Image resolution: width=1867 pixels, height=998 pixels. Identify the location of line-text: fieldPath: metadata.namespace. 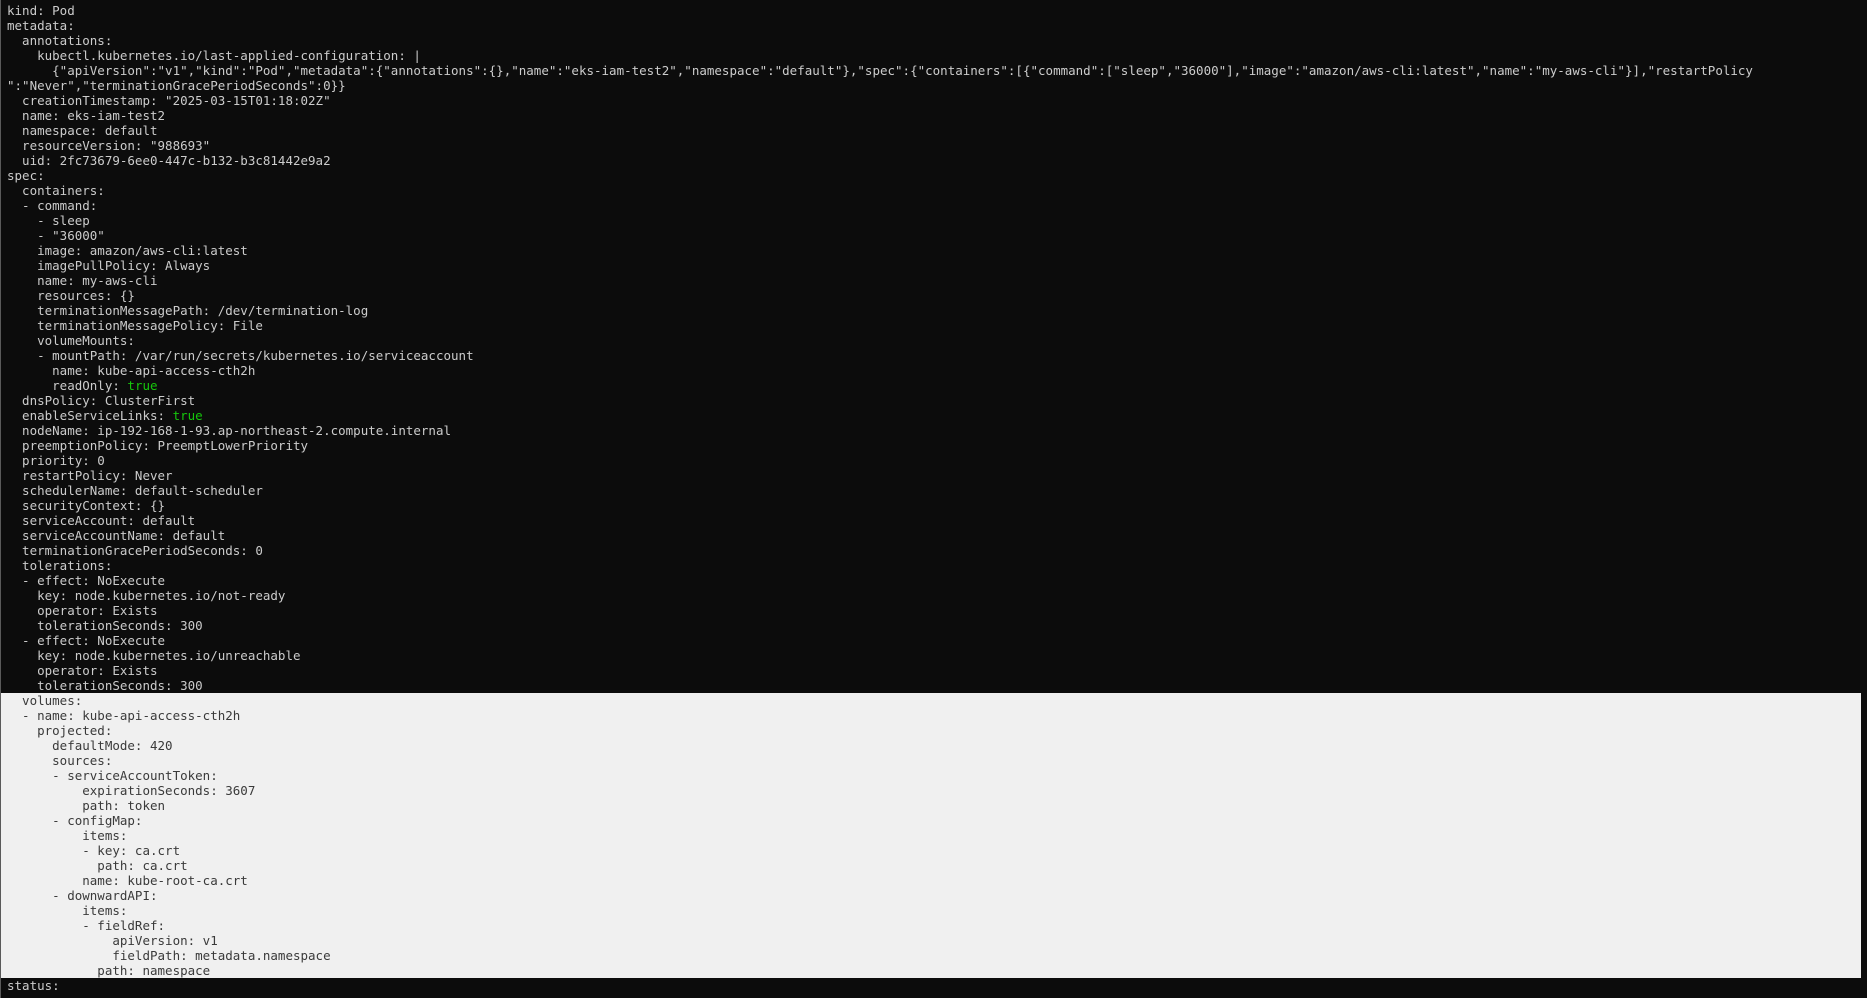
(169, 955).